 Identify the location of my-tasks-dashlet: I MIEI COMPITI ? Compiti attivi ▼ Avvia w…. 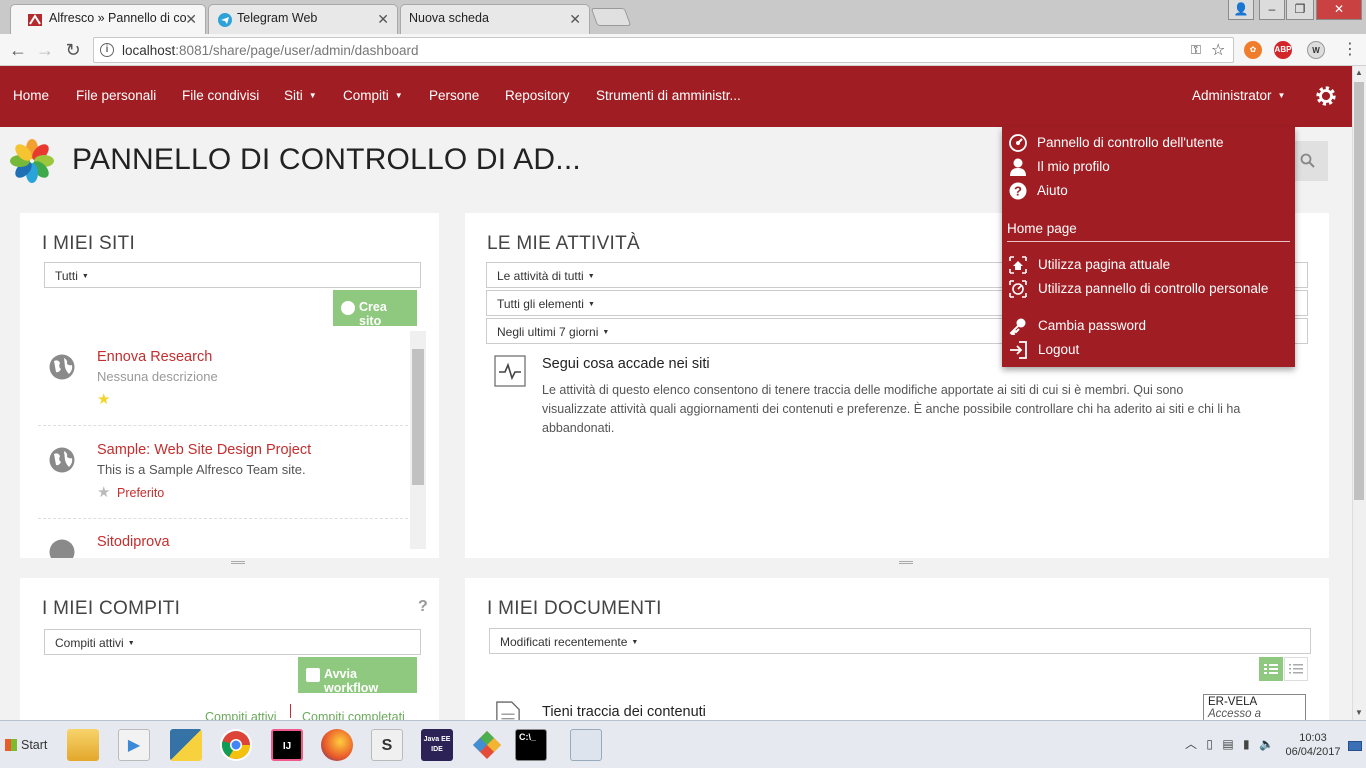
(229, 649).